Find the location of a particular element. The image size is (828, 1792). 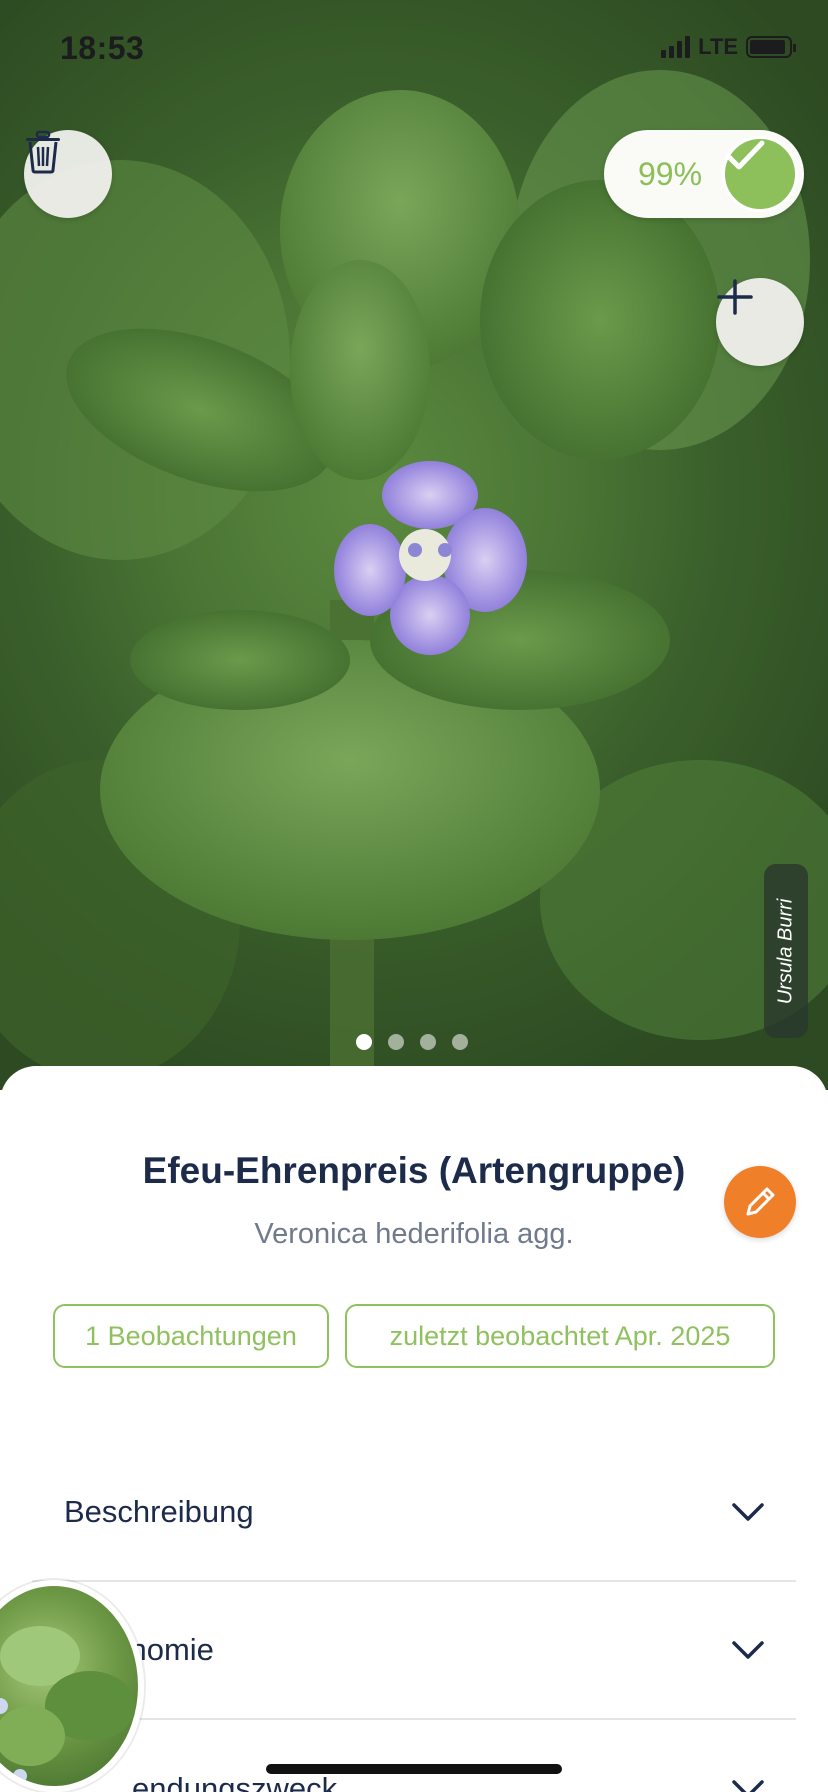

trash-icon is located at coordinates (43, 152).